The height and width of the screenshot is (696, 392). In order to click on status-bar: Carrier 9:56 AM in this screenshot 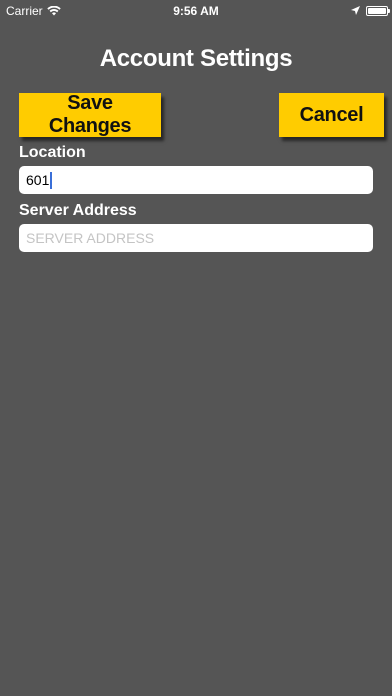, I will do `click(196, 11)`.